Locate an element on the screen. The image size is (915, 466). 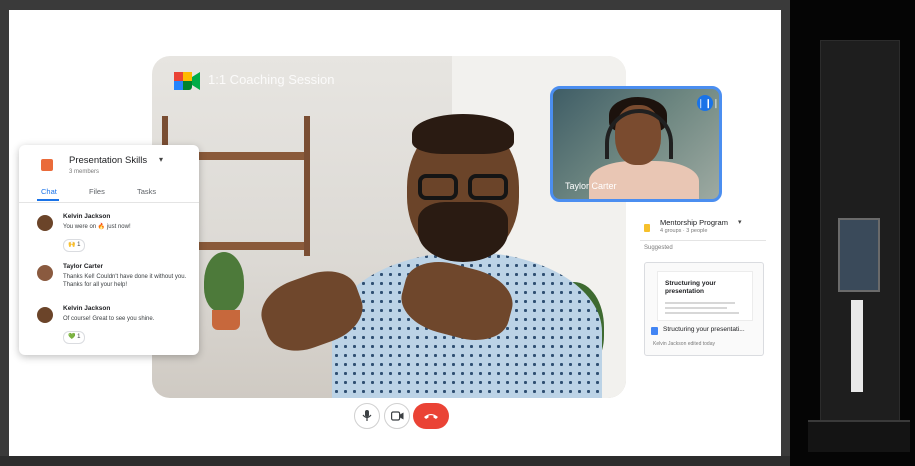
microphone-icon is located at coordinates (367, 415).